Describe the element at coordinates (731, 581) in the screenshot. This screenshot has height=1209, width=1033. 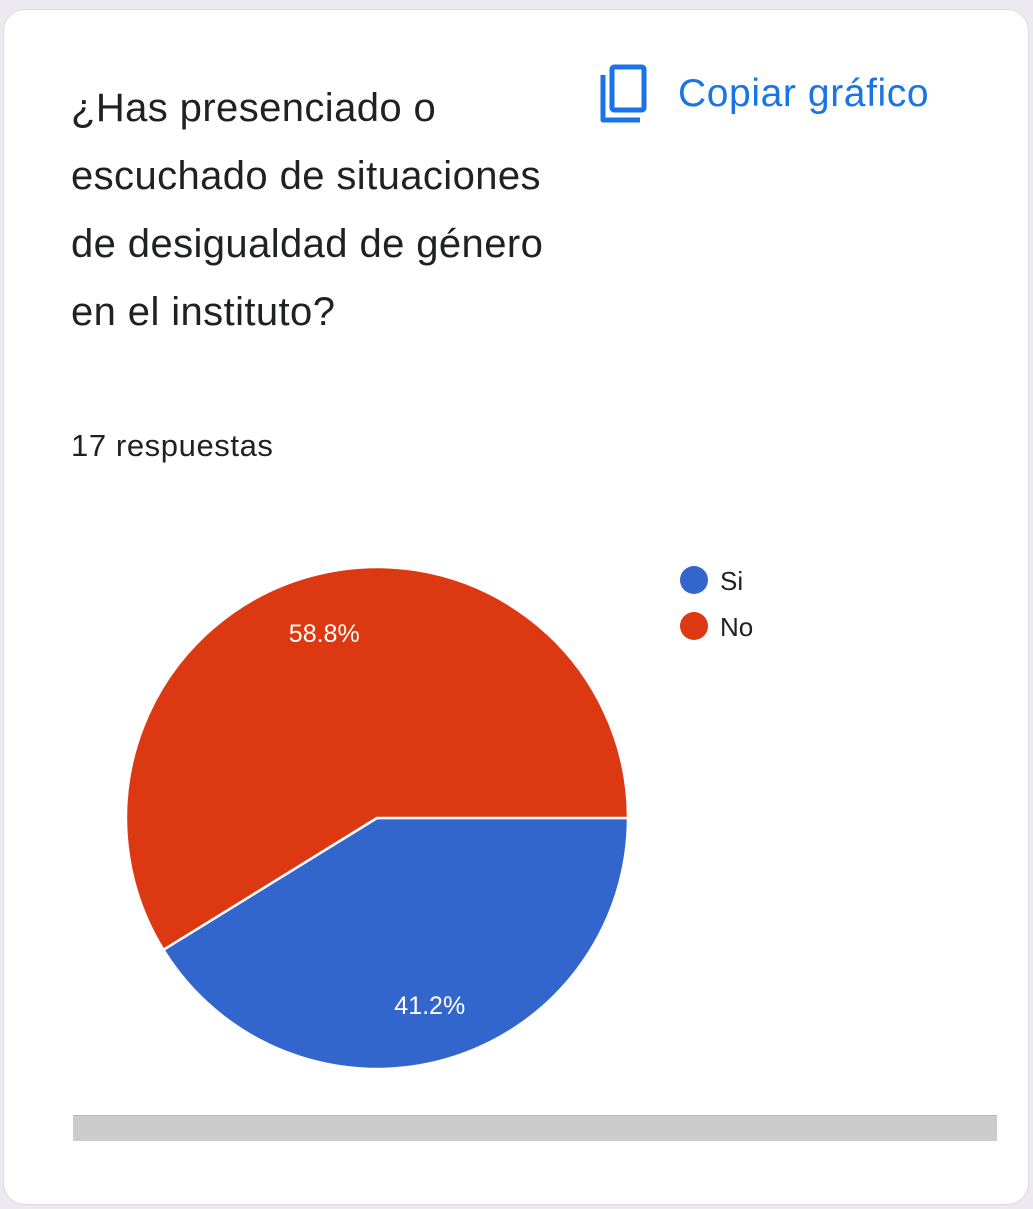
I see `legend-label-si: Si` at that location.